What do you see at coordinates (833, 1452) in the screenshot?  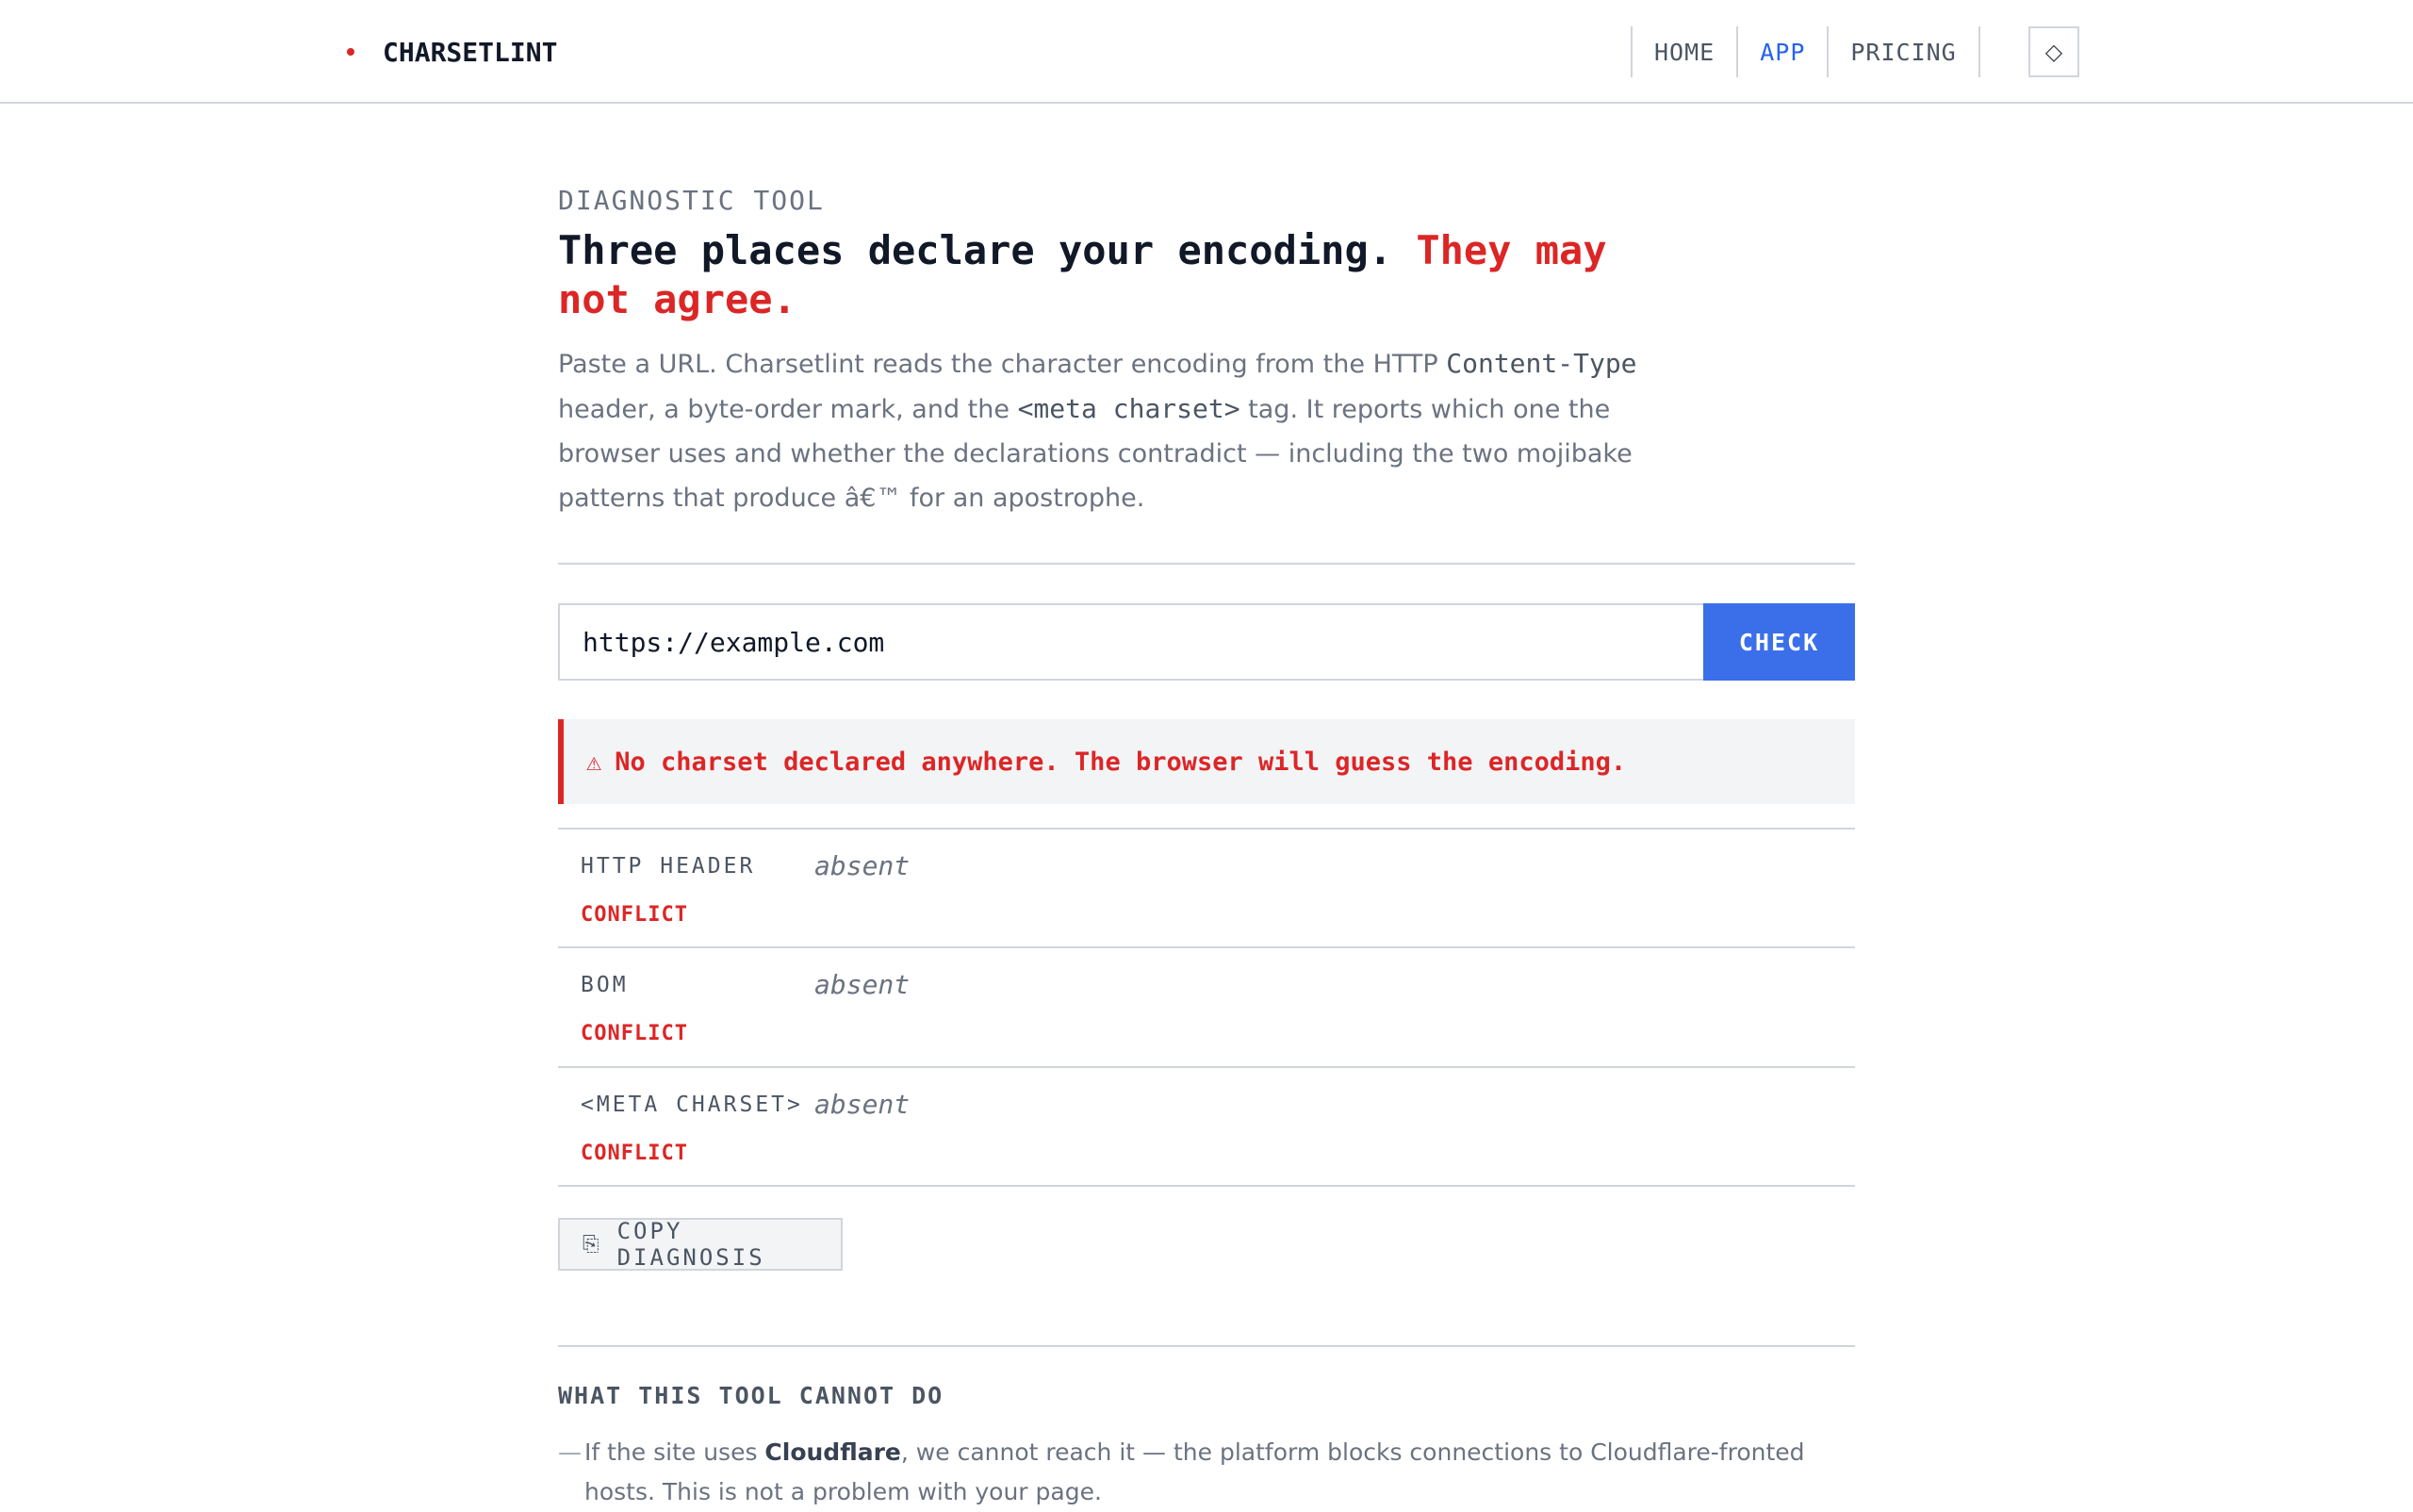 I see `limit-text-bold: Cloudflare` at bounding box center [833, 1452].